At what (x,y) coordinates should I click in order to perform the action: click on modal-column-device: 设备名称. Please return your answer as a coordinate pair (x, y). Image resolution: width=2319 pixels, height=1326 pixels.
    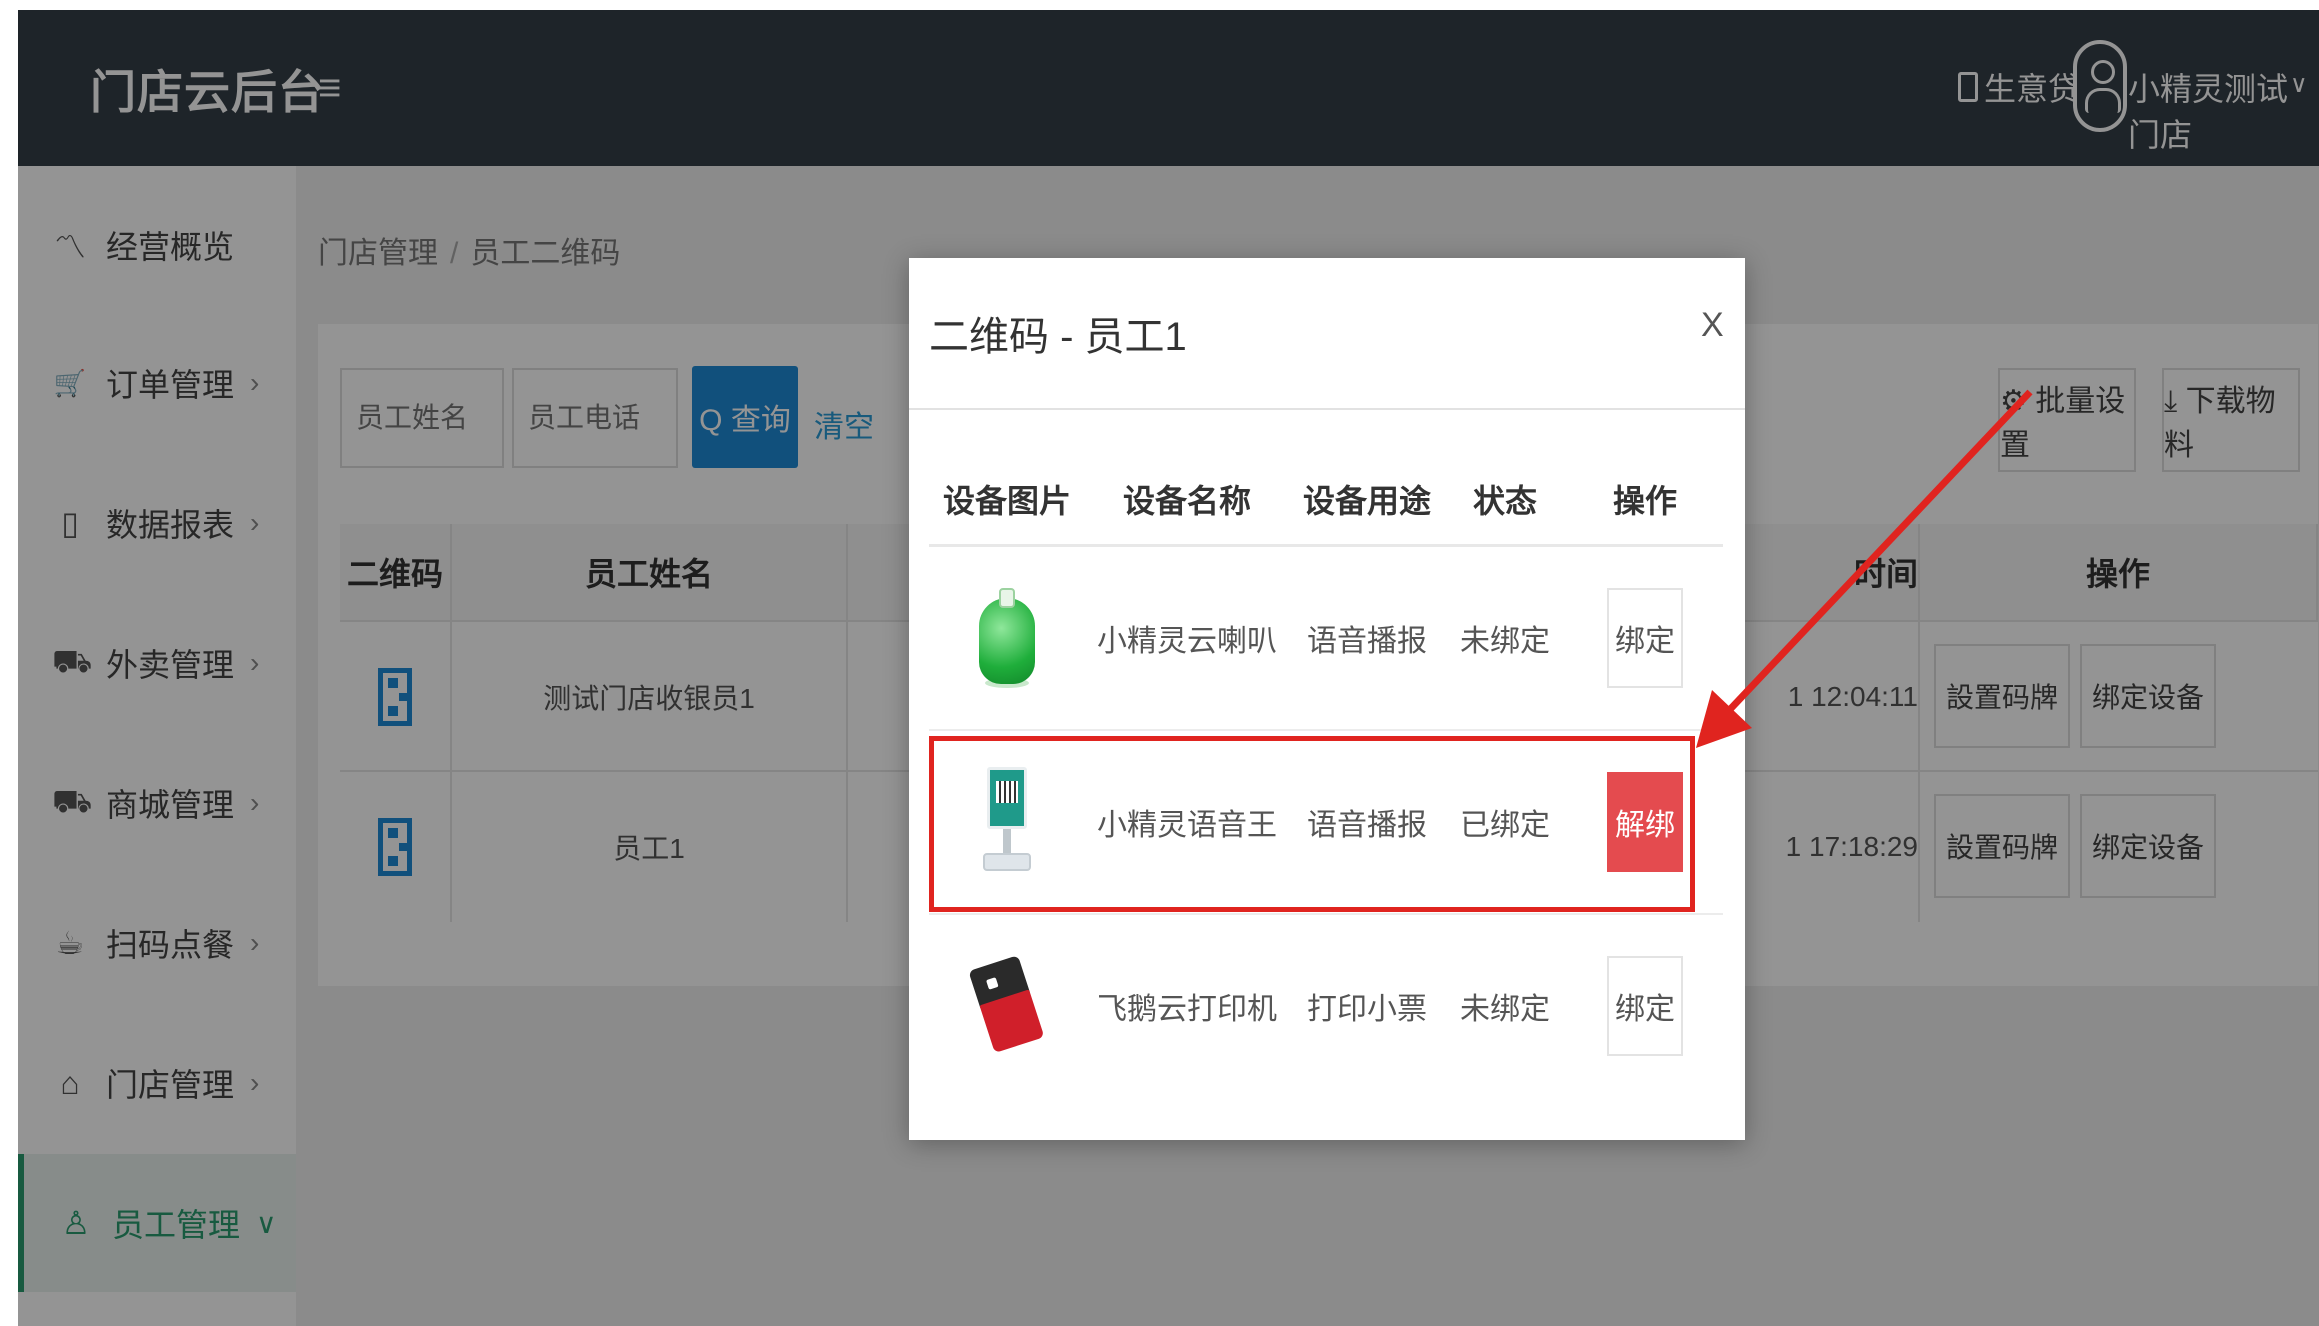
    Looking at the image, I should click on (1187, 501).